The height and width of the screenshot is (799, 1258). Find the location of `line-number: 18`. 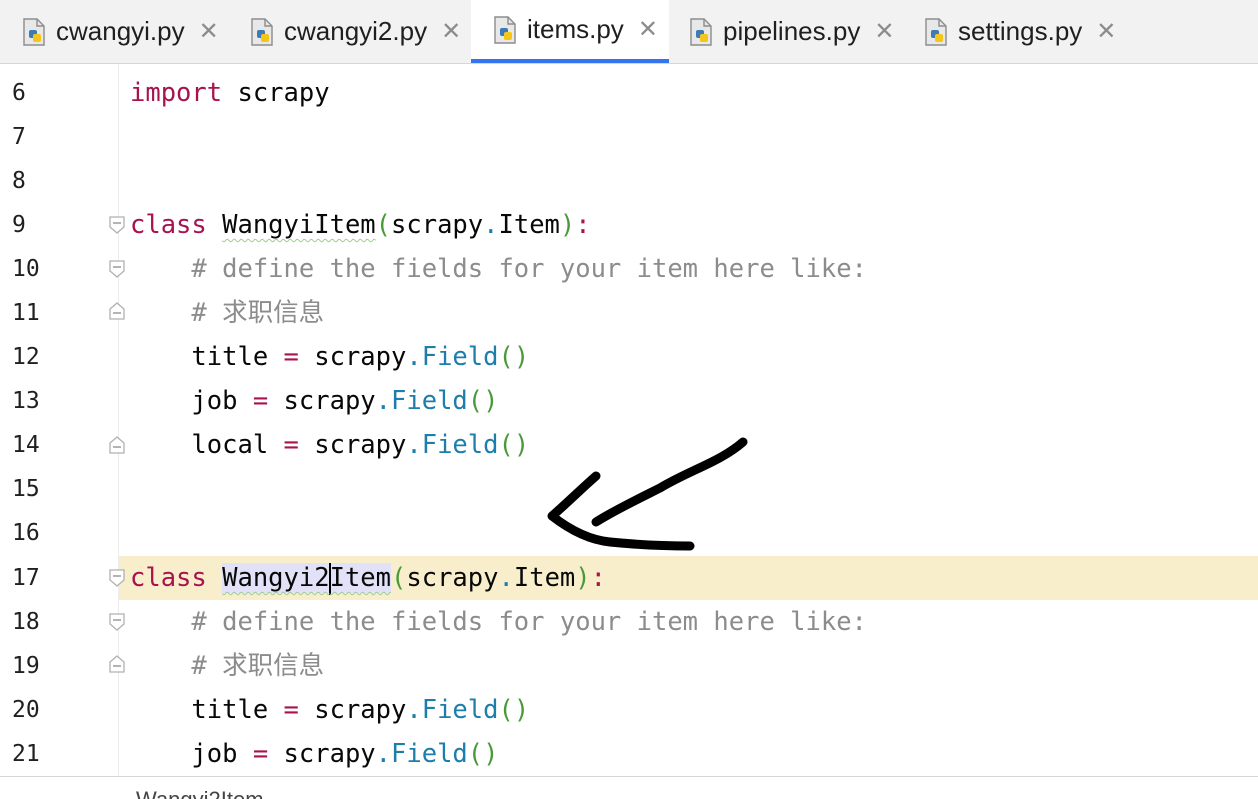

line-number: 18 is located at coordinates (26, 622).